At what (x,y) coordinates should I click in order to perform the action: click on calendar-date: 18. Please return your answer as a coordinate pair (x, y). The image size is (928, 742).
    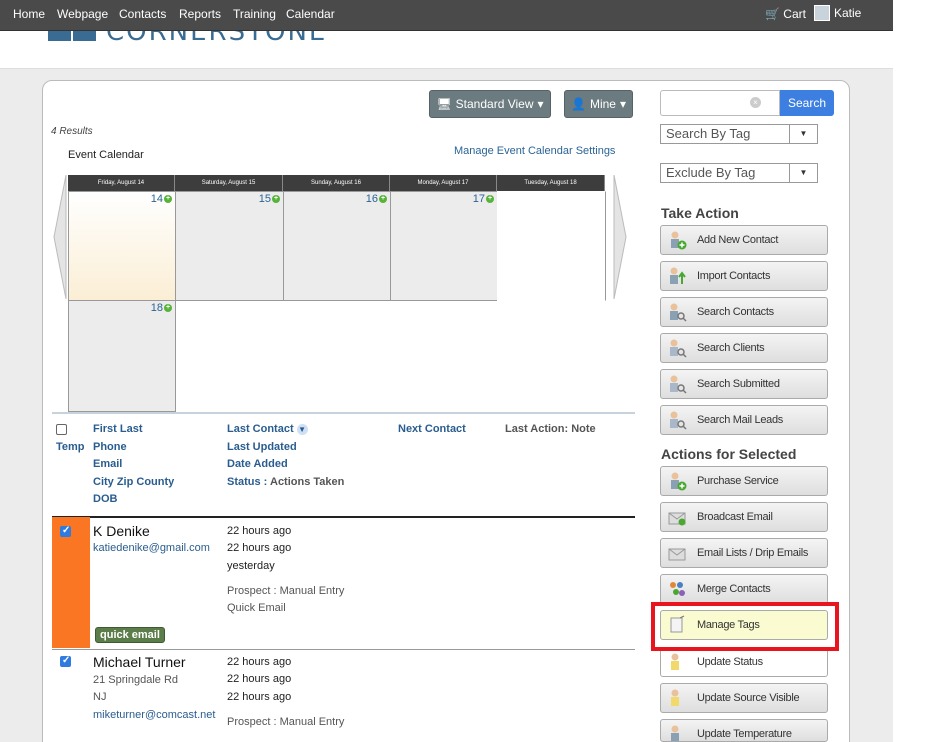
    Looking at the image, I should click on (156, 308).